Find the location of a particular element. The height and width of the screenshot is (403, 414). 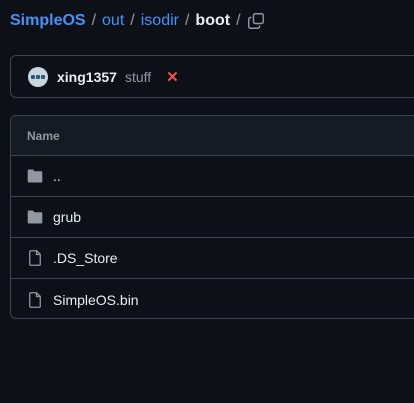

latest-commit-box: xing1357 stuff ✕ is located at coordinates (212, 76).